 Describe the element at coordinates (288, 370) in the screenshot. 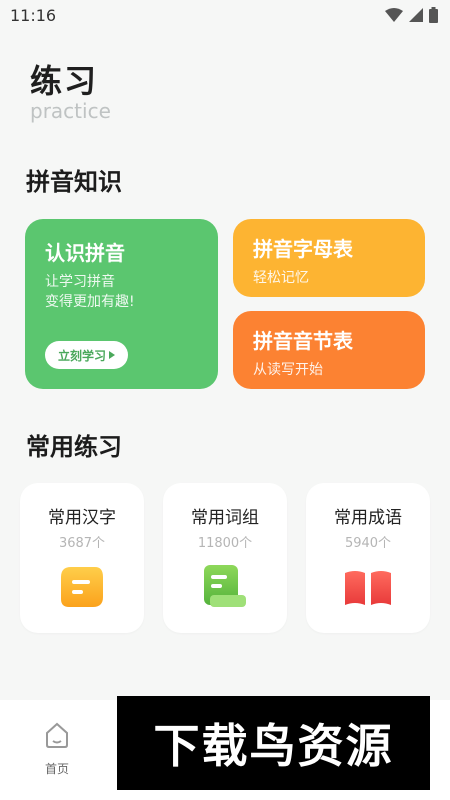

I see `pinyin-syllable-desc: 从读写开始` at that location.